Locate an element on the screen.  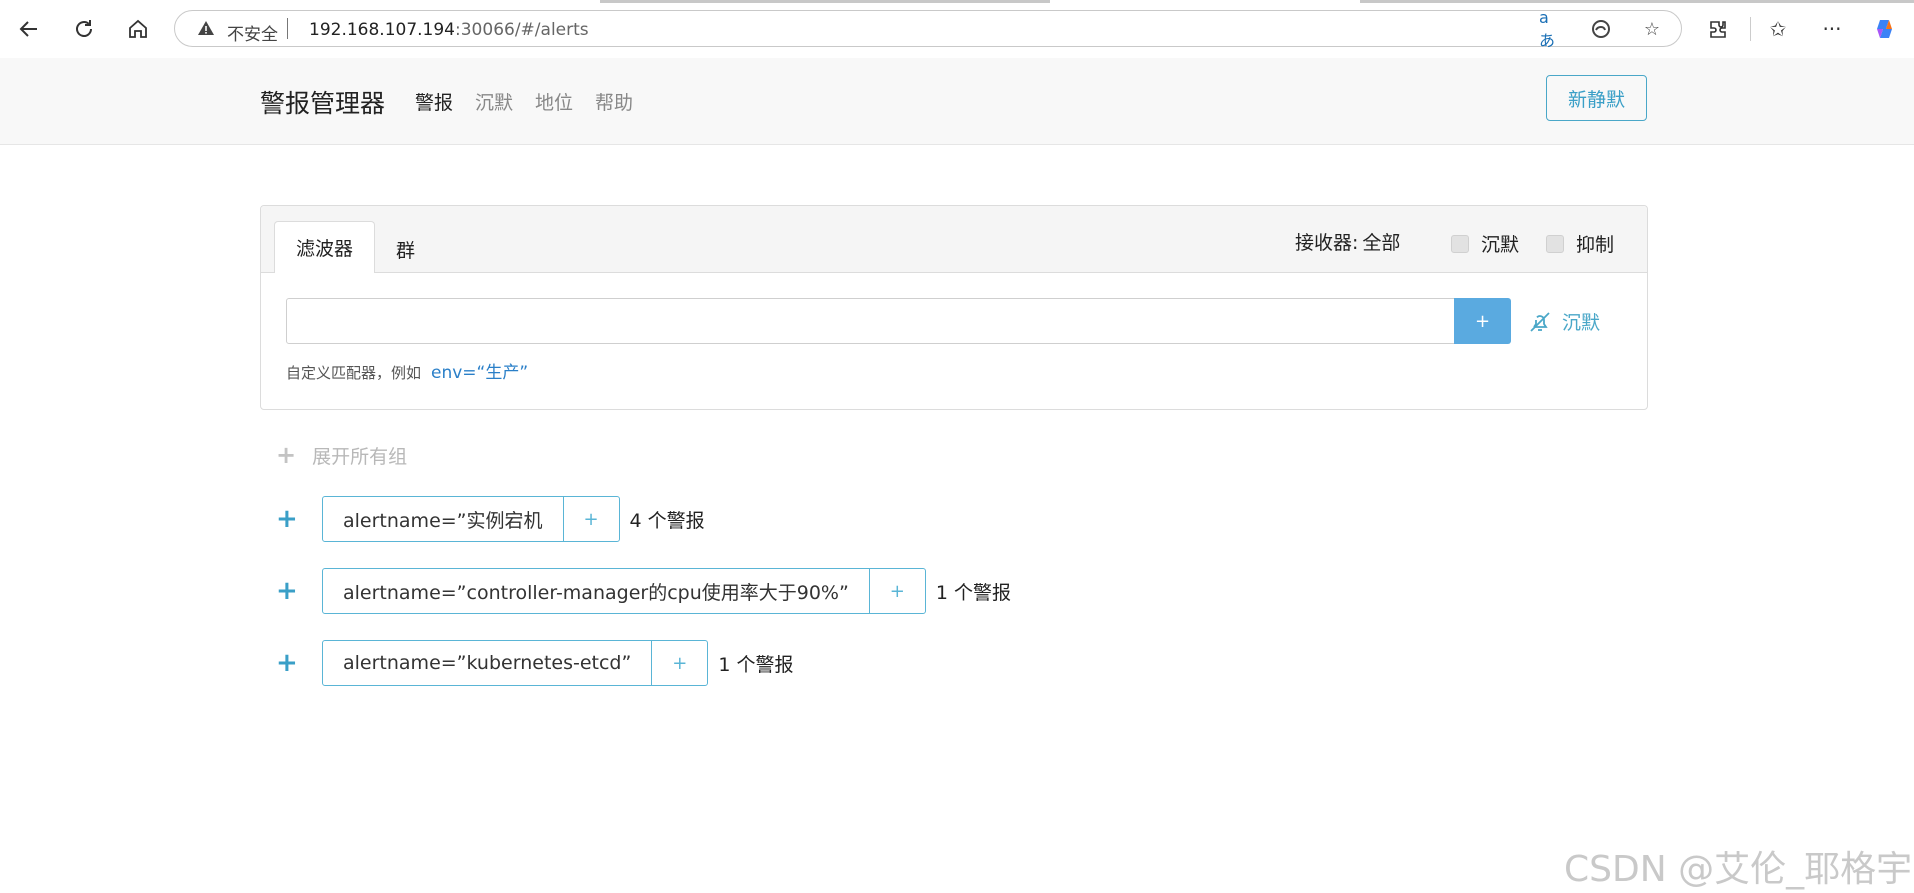
favorites-icon: ✩ is located at coordinates (1778, 29).